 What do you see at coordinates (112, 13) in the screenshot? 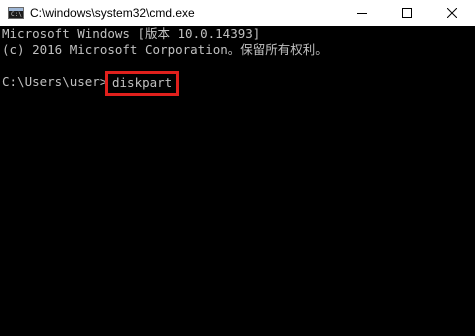
I see `window-title: C:\windows\system32\cmd.exe` at bounding box center [112, 13].